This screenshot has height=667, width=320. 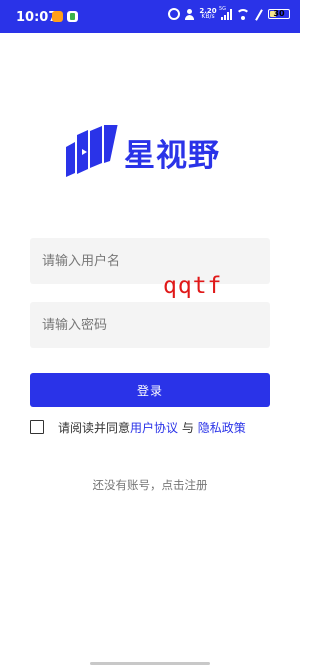 I want to click on agreement-row: 请阅读并同意用户协议 与 隐私政策, so click(x=138, y=427).